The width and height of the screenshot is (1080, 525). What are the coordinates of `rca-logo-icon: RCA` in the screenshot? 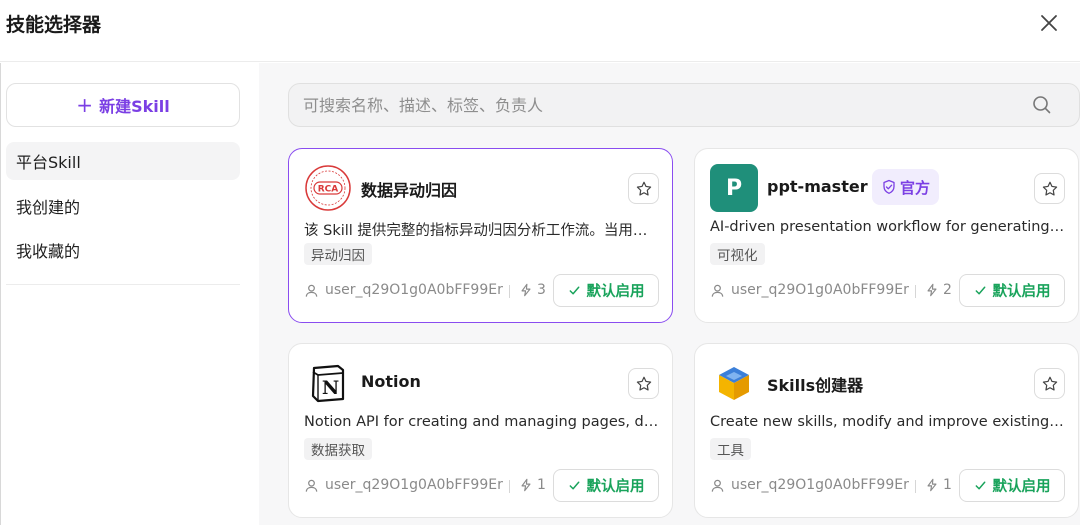 It's located at (328, 188).